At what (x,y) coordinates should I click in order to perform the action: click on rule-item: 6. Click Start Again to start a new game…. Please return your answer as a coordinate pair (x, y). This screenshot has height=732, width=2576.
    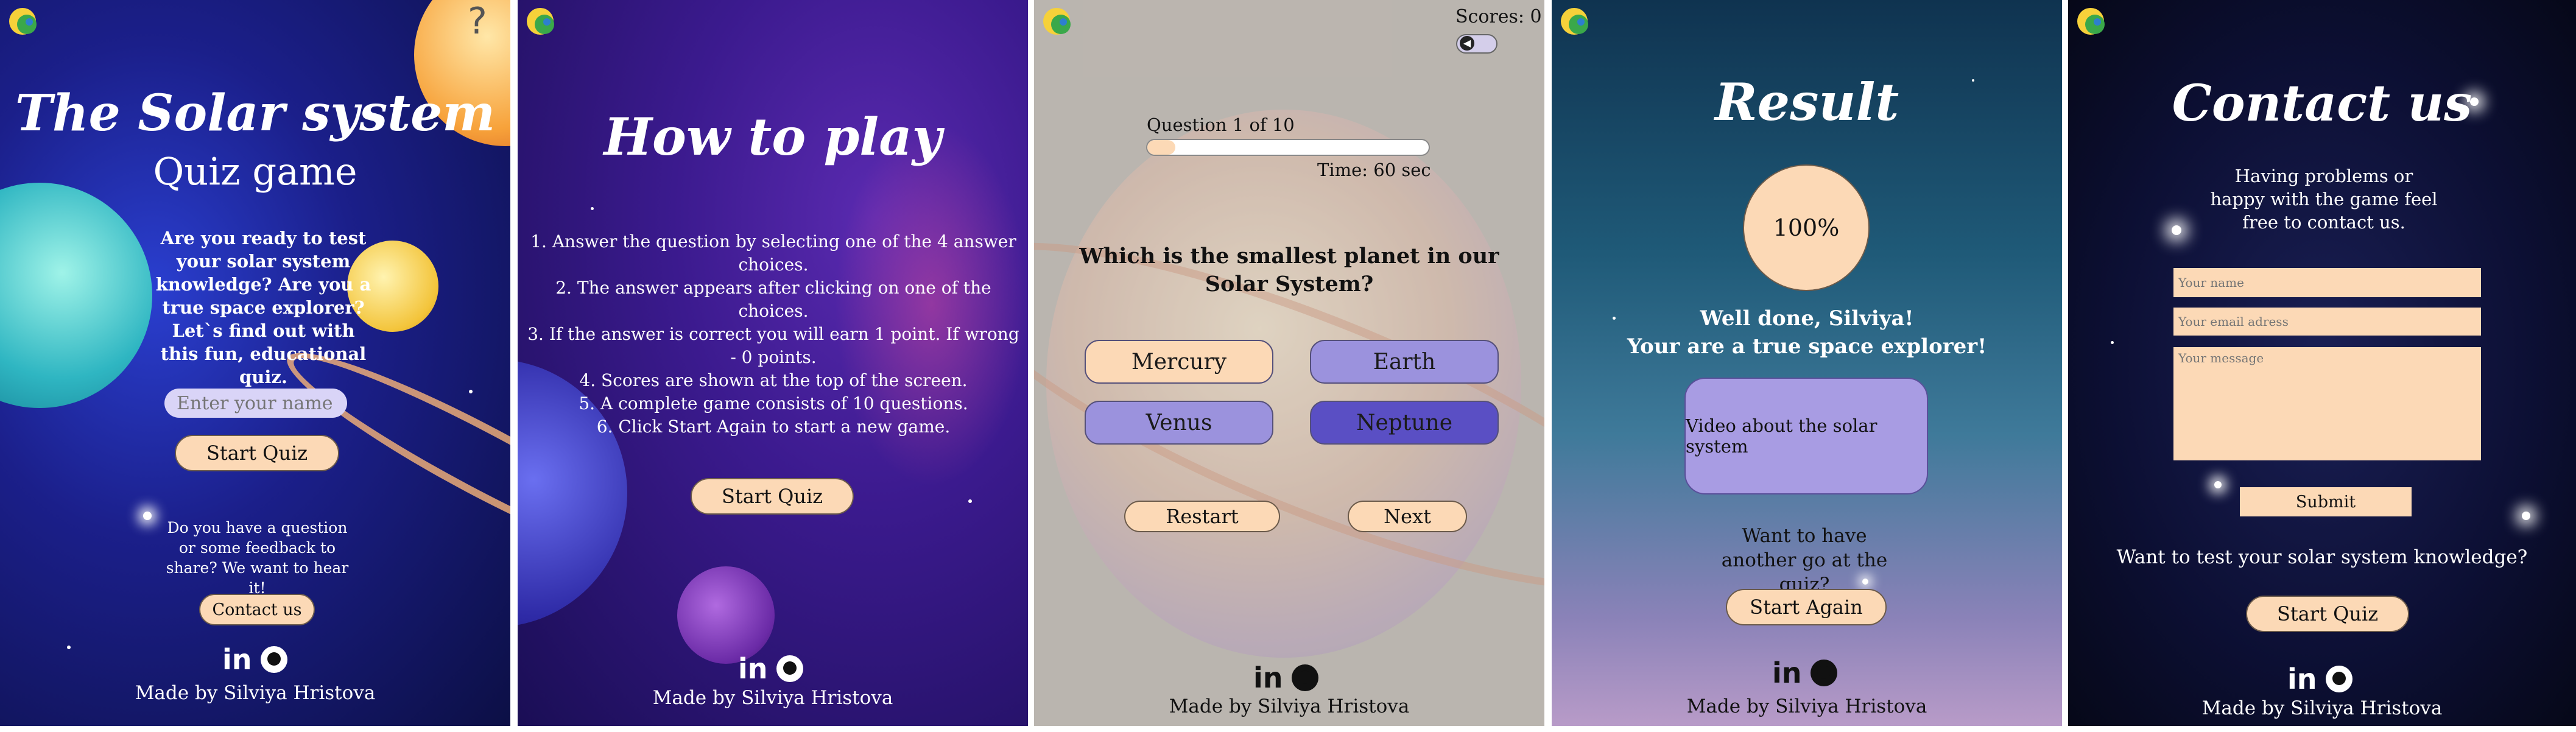
    Looking at the image, I should click on (773, 427).